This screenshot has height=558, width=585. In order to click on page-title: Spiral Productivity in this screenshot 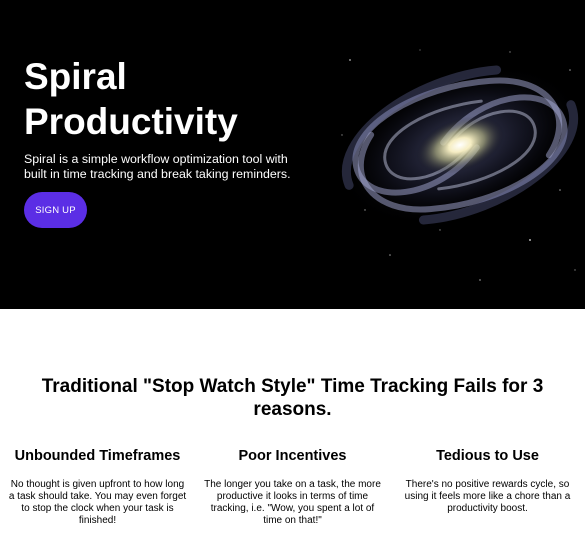, I will do `click(131, 99)`.